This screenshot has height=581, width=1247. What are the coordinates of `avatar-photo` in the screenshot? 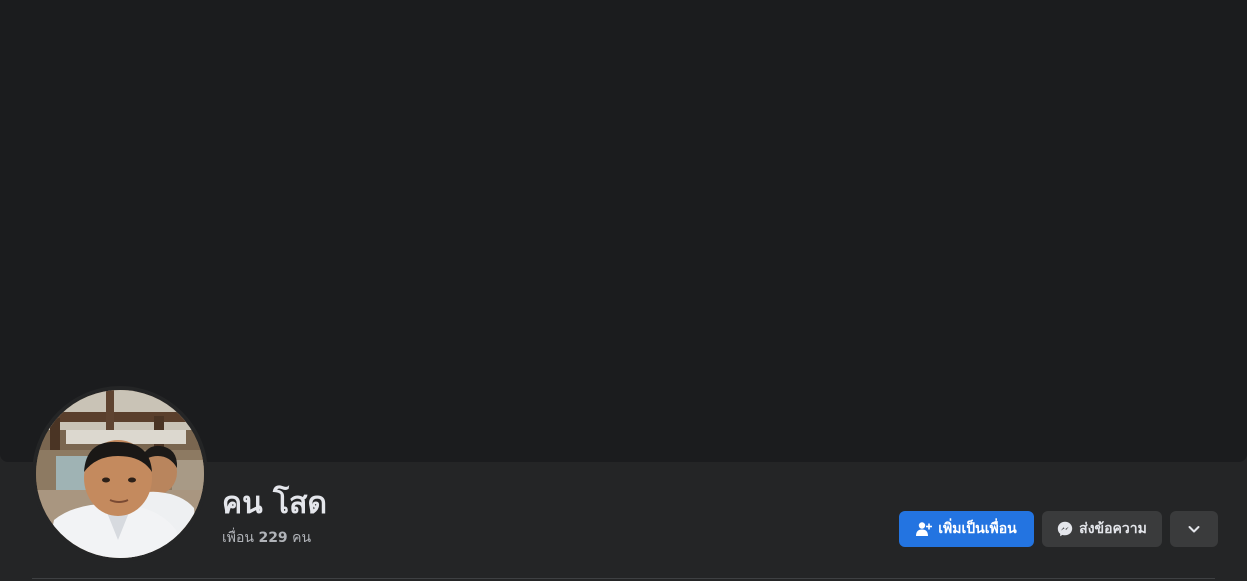 It's located at (120, 474).